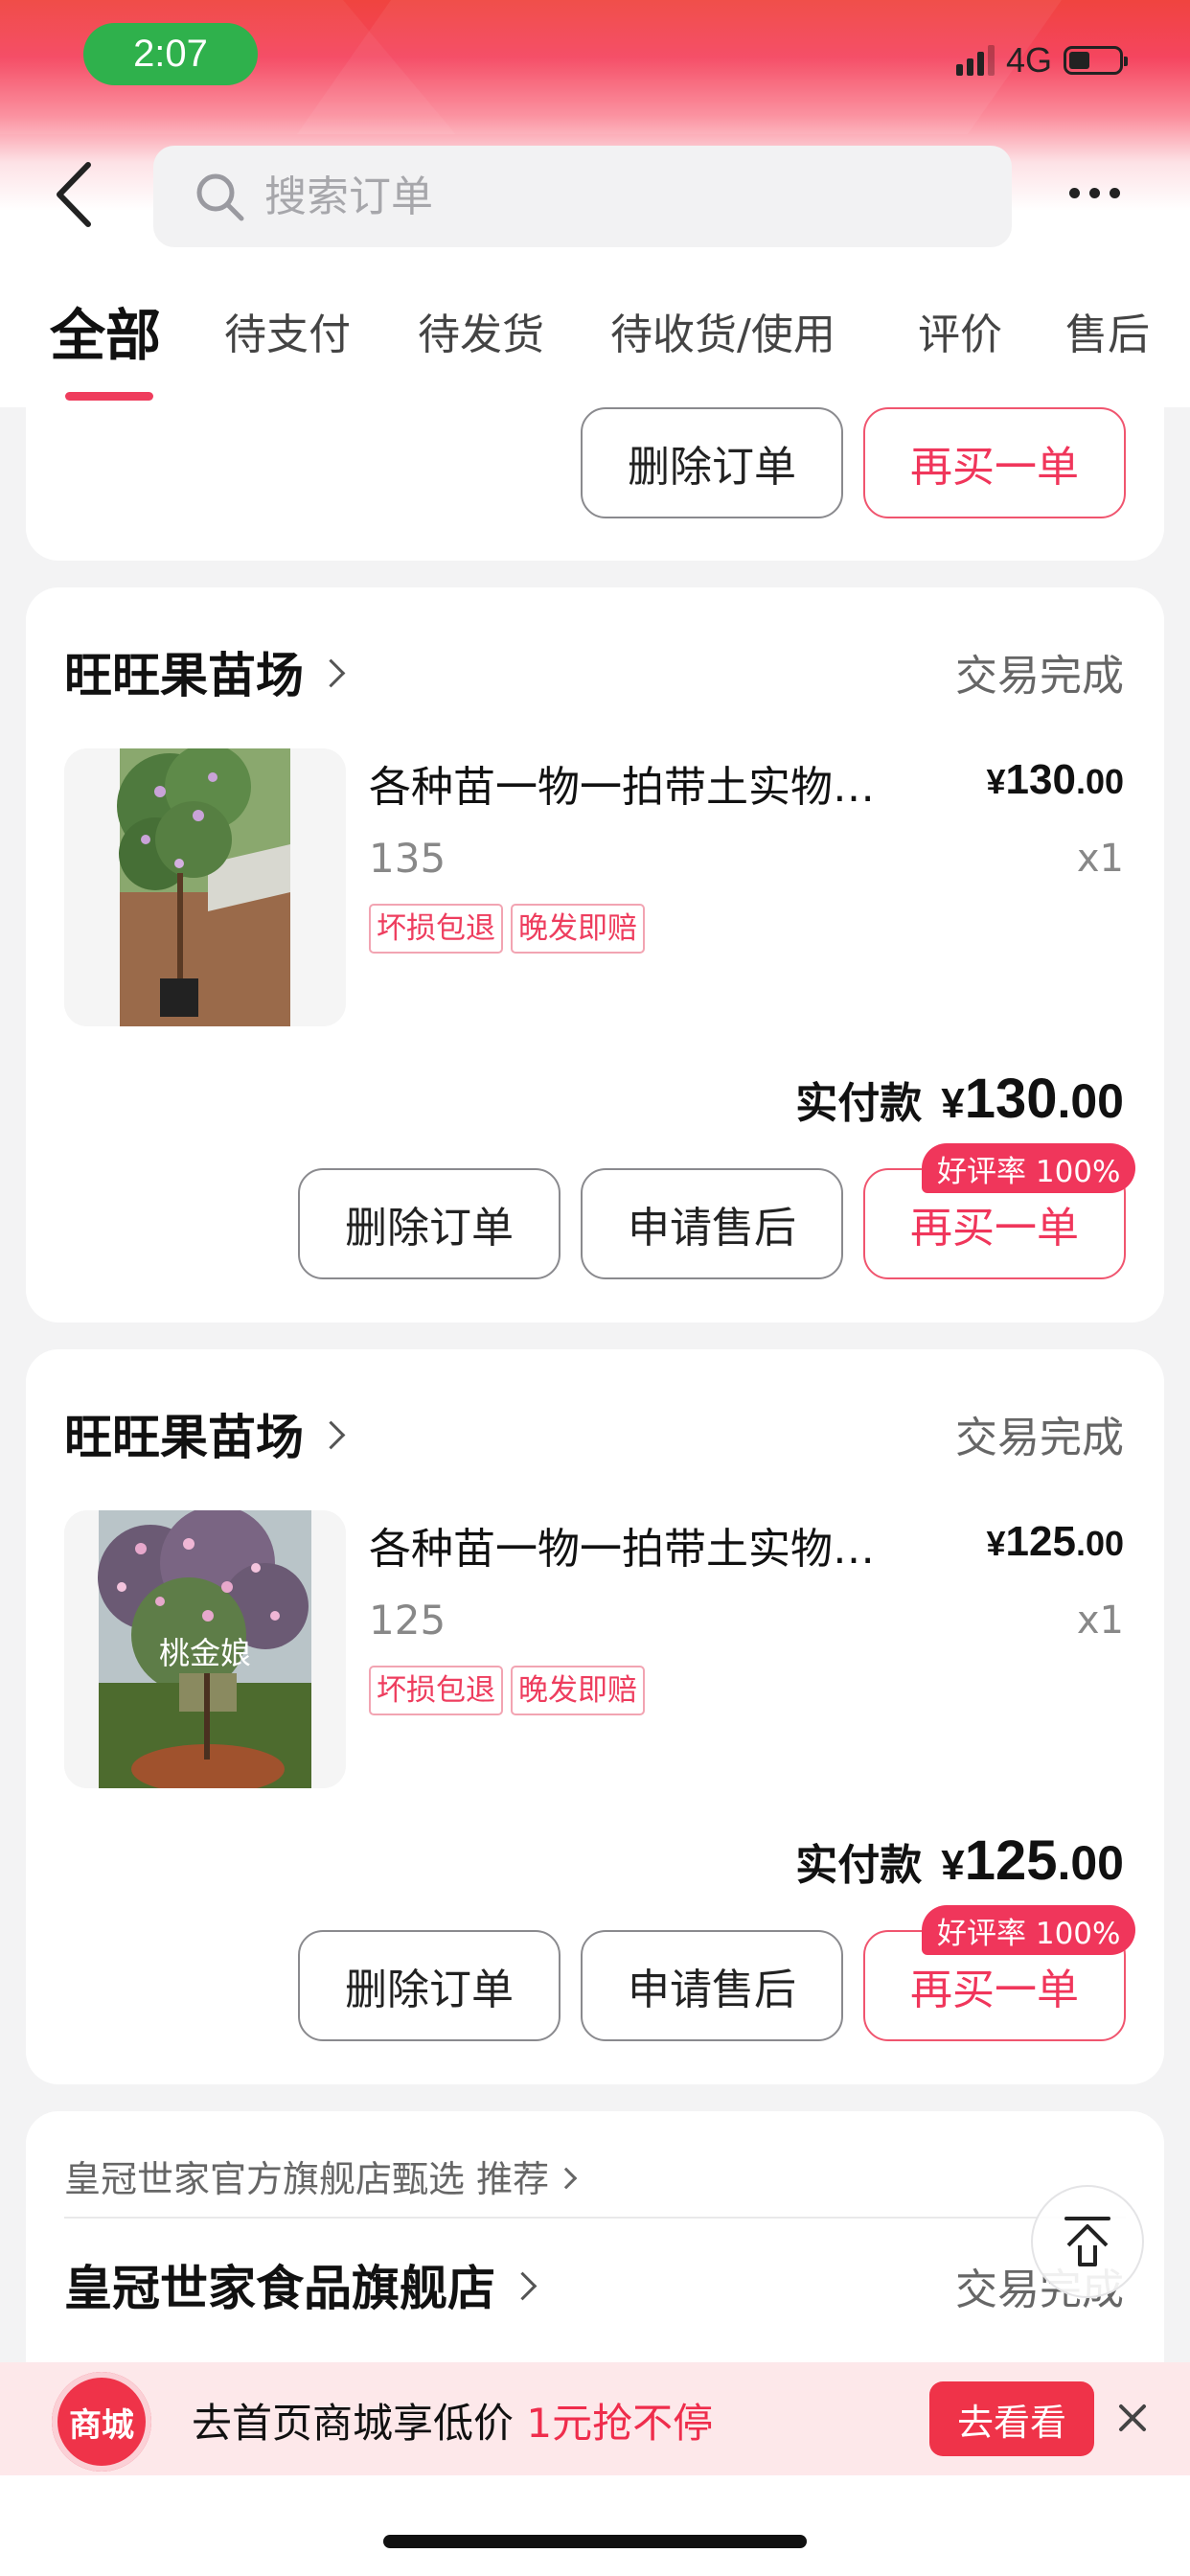  What do you see at coordinates (595, 2541) in the screenshot?
I see `home-indicator` at bounding box center [595, 2541].